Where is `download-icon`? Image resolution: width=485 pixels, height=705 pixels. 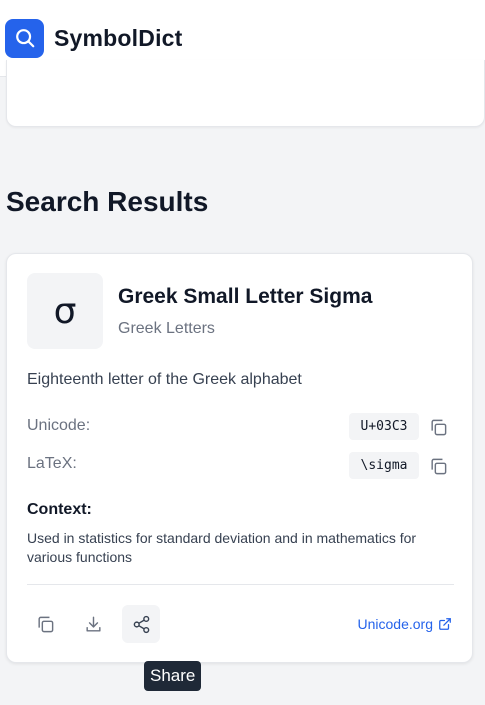
download-icon is located at coordinates (93, 624).